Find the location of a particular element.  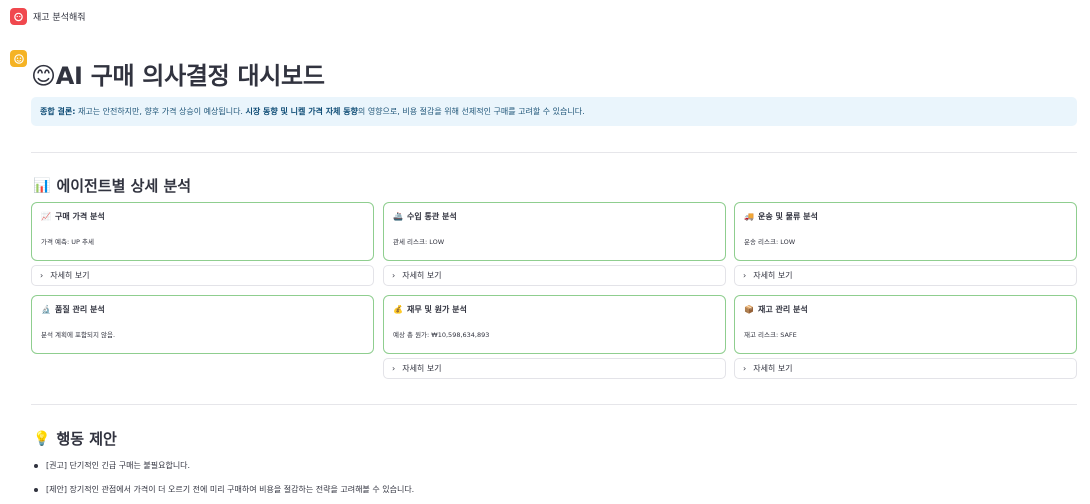

ship-icon: 🚢 is located at coordinates (398, 216).